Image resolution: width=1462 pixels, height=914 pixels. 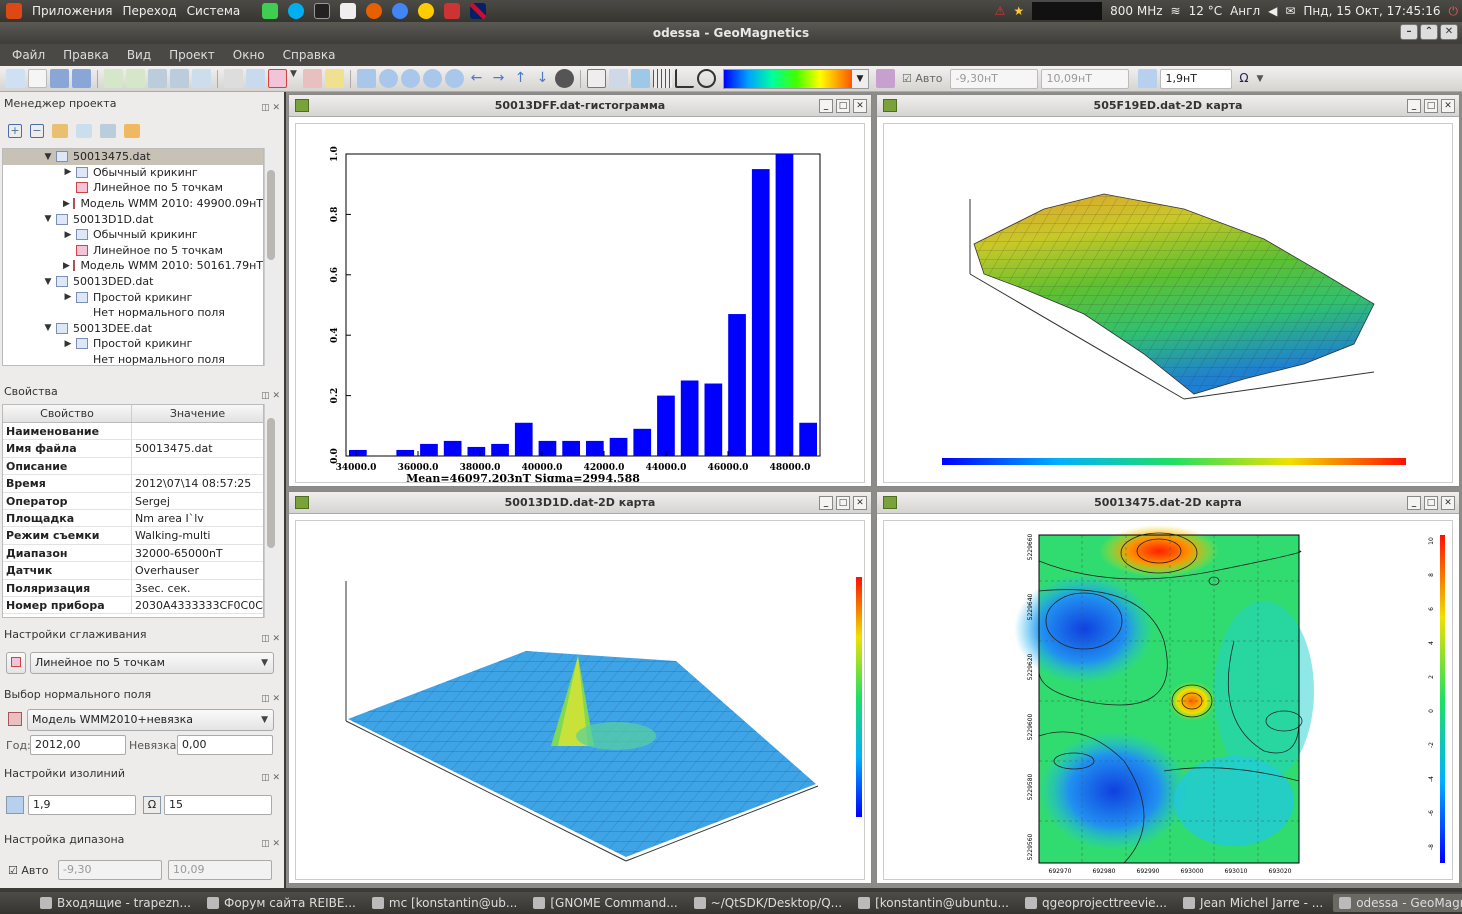 I want to click on menu-edit: Правка, so click(x=86, y=55).